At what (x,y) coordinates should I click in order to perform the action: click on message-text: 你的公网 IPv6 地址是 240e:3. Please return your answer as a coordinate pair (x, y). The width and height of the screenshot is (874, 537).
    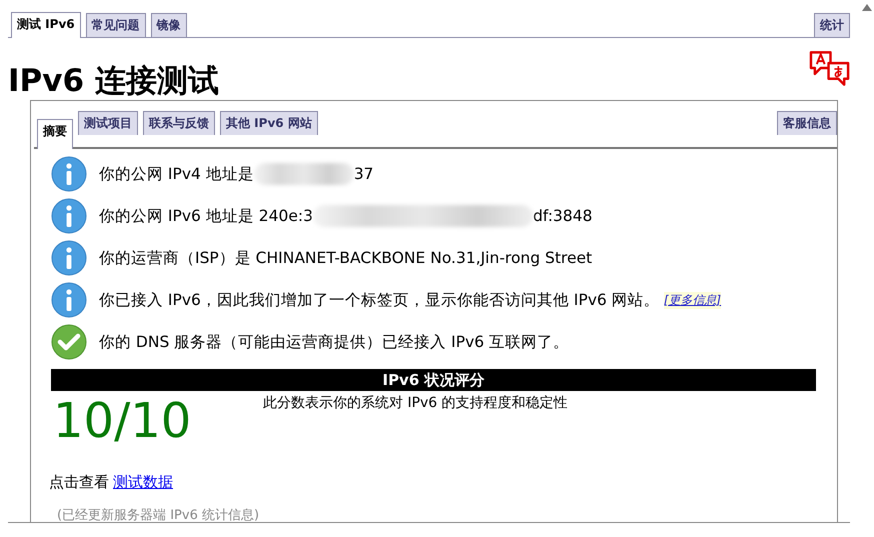
    Looking at the image, I should click on (206, 216).